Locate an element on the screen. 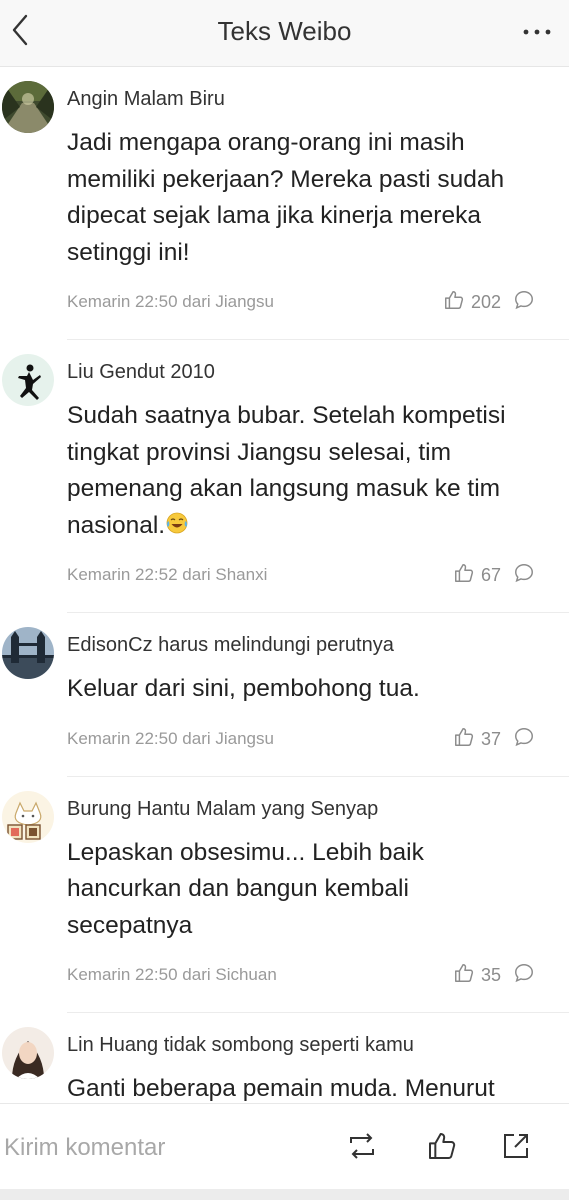 This screenshot has height=1200, width=569. comment-meta: Kemarin 22:50 dari Jiangsu 37 is located at coordinates (301, 739).